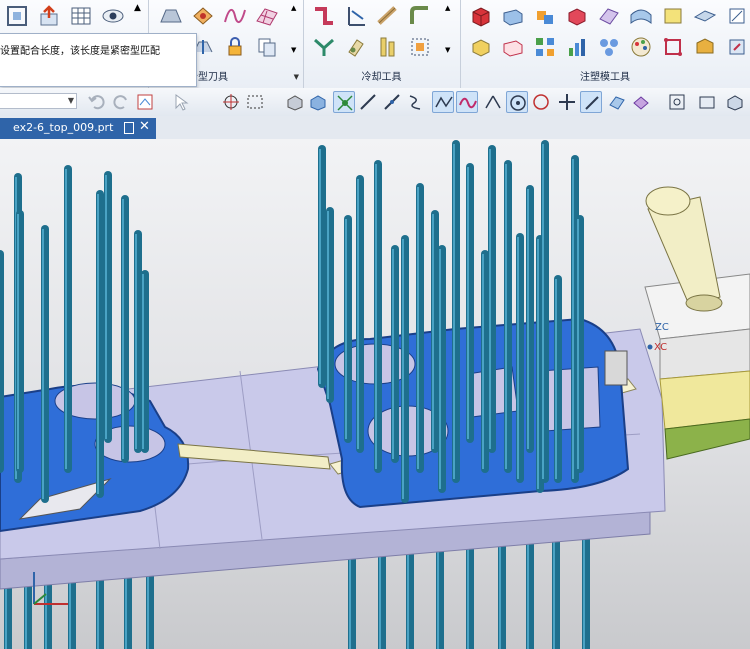 The image size is (750, 649). Describe the element at coordinates (420, 16) in the screenshot. I see `tool-cooling-bend-icon` at that location.